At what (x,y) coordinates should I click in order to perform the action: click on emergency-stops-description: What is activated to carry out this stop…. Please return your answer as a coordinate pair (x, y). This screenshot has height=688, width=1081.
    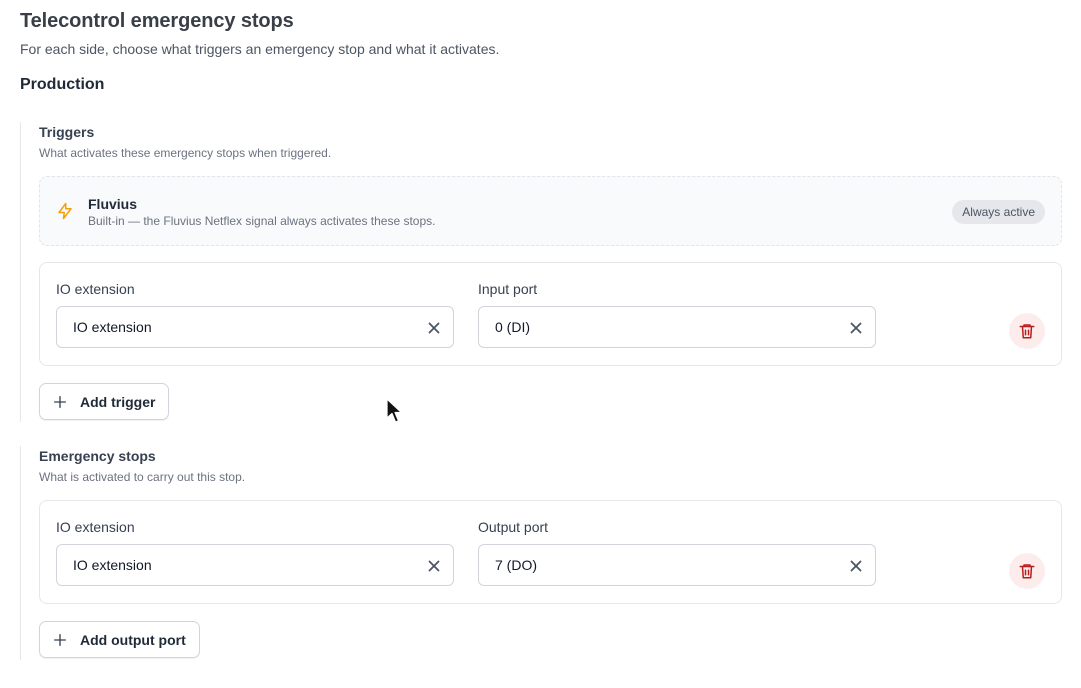
    Looking at the image, I should click on (142, 477).